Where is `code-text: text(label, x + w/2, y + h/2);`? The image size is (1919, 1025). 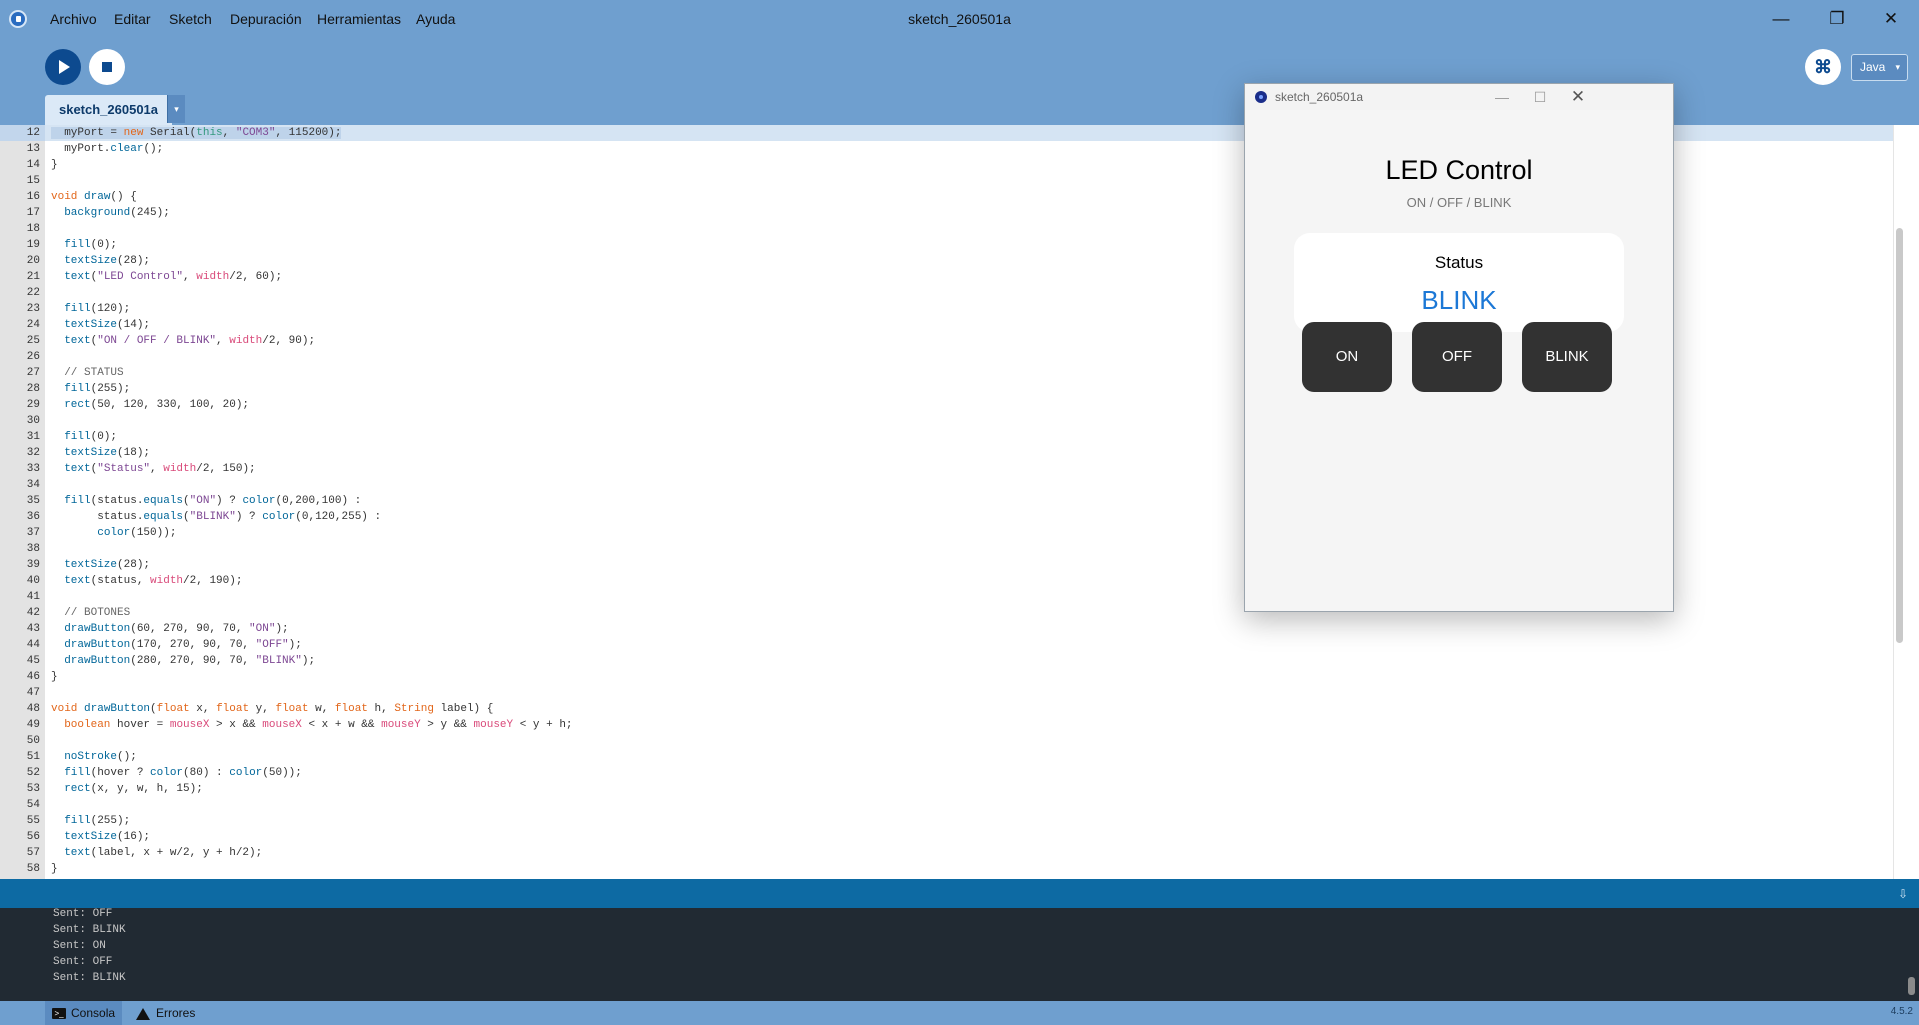
code-text: text(label, x + w/2, y + h/2); is located at coordinates (163, 853).